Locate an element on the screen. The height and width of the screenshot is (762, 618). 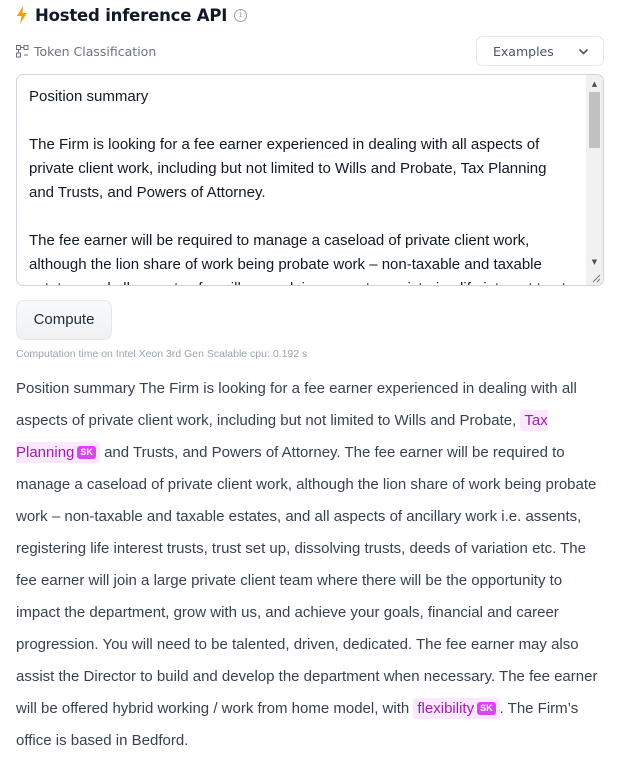
examples-dropdown: Examples is located at coordinates (540, 51).